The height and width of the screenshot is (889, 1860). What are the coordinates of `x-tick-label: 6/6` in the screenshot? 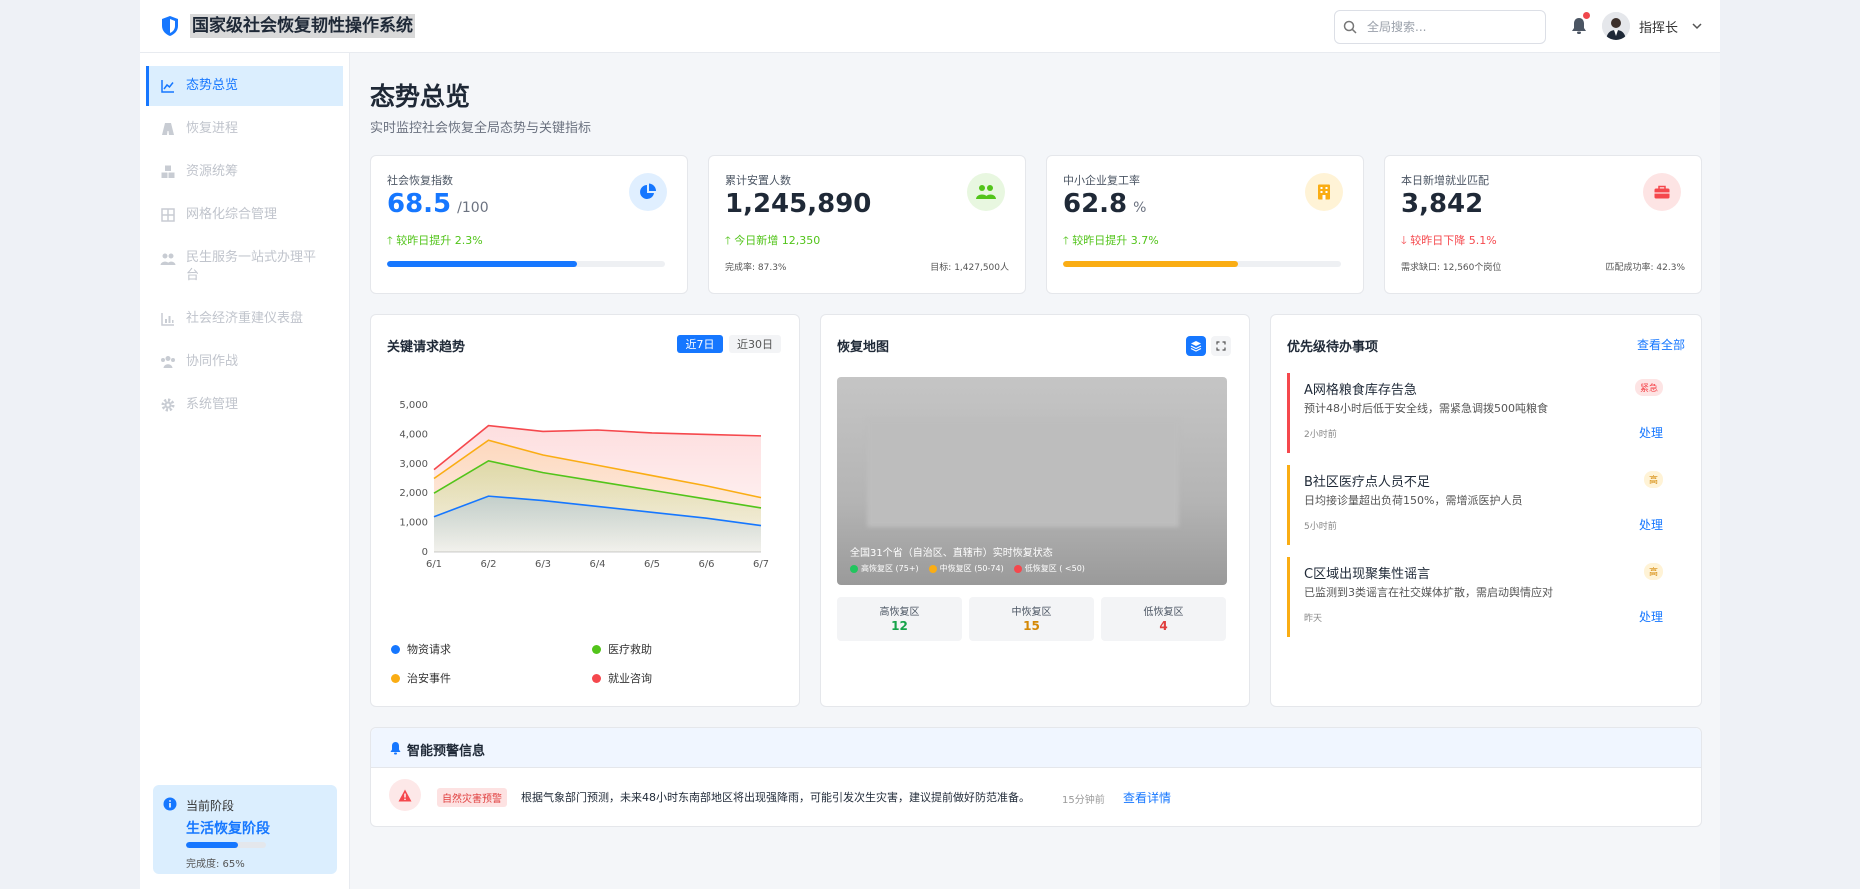 It's located at (706, 564).